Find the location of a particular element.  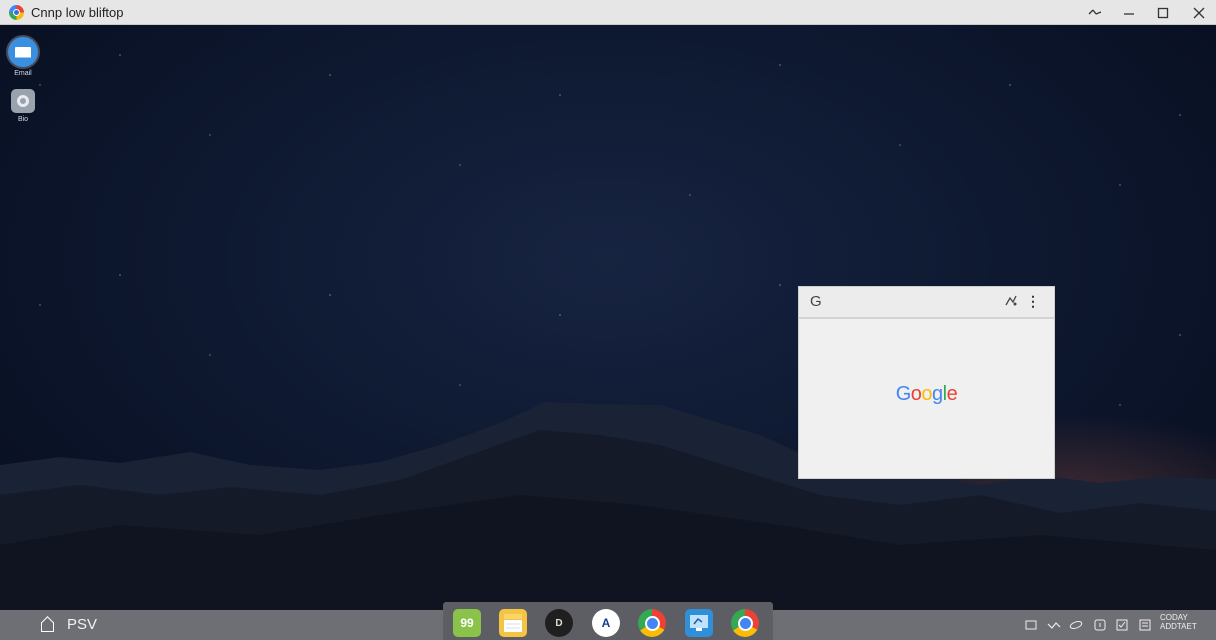

mail-icon is located at coordinates (23, 52).